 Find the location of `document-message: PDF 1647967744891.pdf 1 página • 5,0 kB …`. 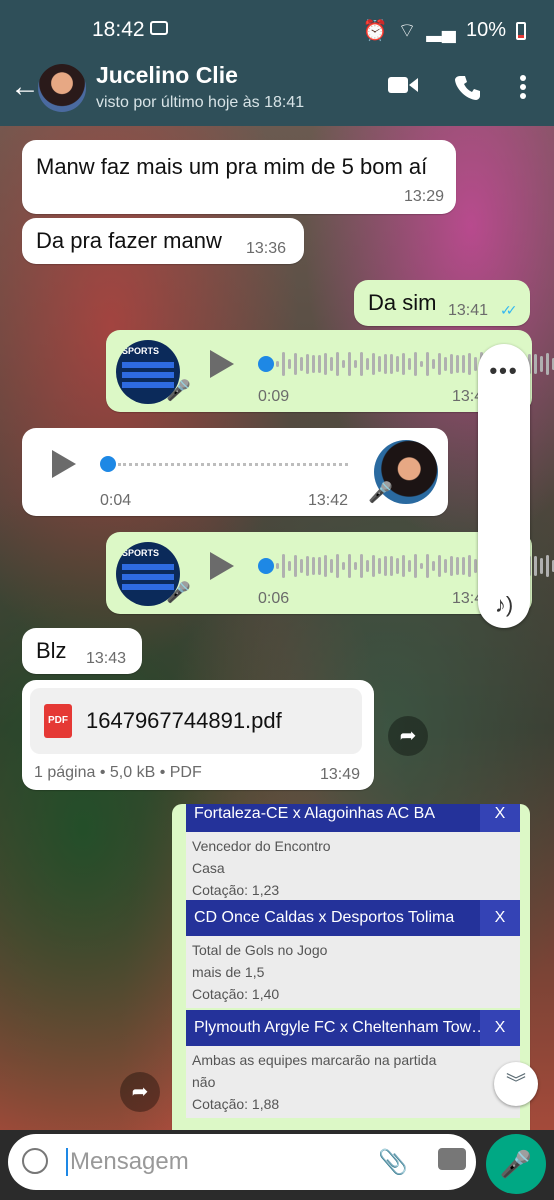

document-message: PDF 1647967744891.pdf 1 página • 5,0 kB … is located at coordinates (198, 735).